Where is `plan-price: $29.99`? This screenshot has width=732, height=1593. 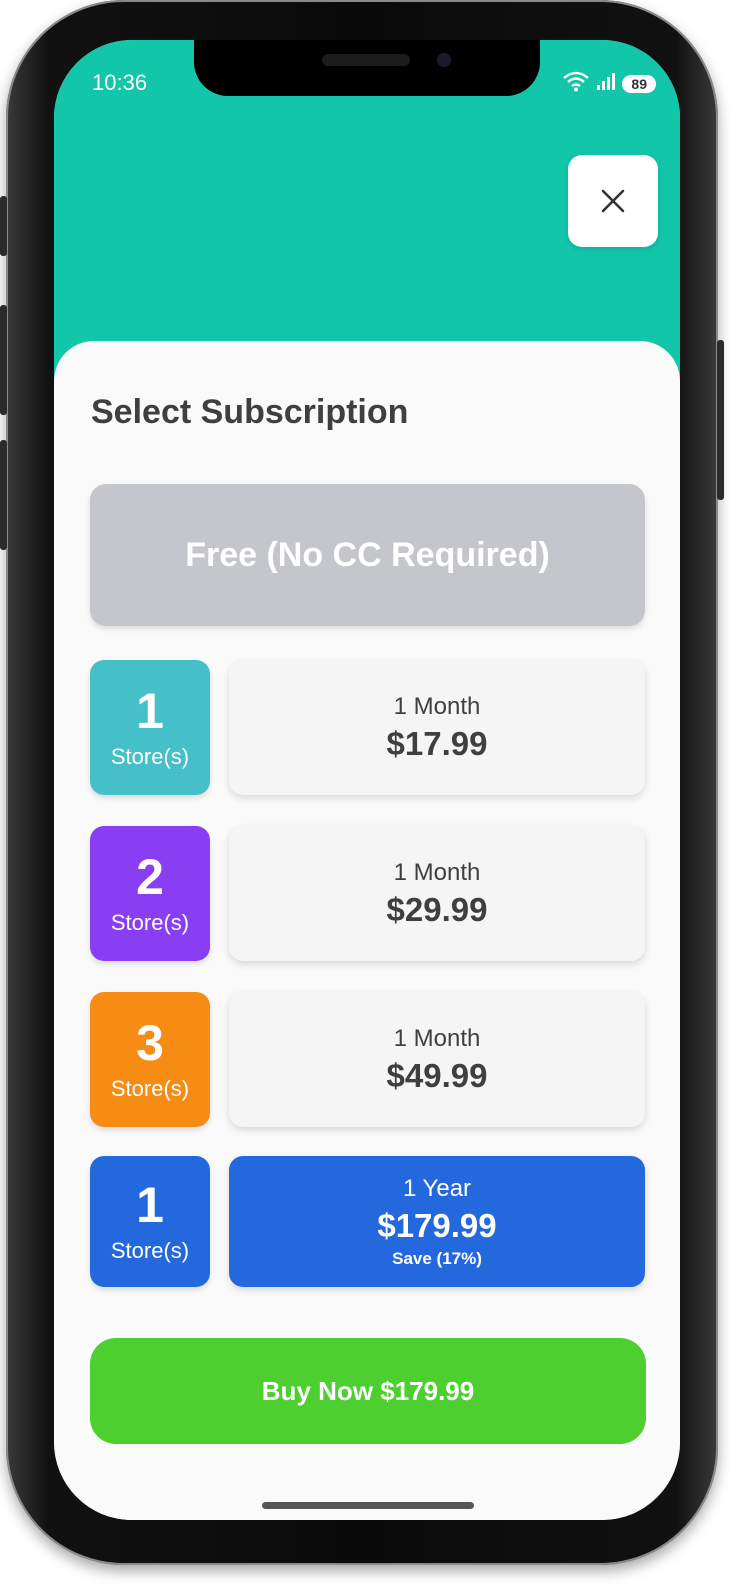
plan-price: $29.99 is located at coordinates (437, 909).